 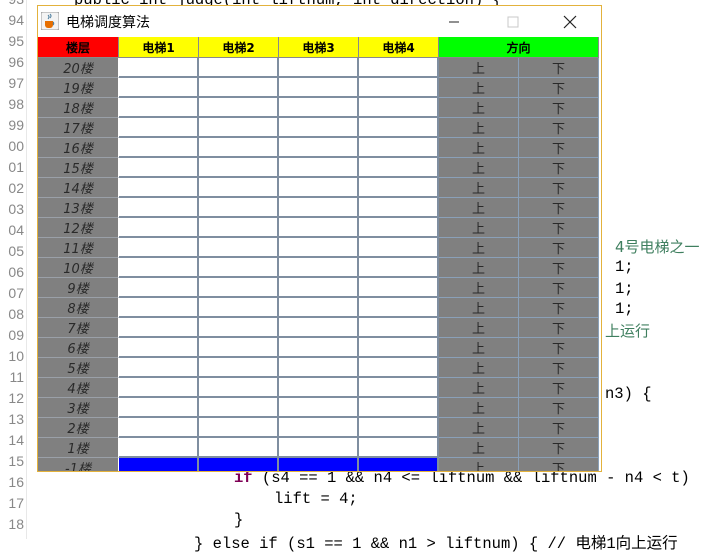 What do you see at coordinates (78, 208) in the screenshot?
I see `floor-label: 13楼` at bounding box center [78, 208].